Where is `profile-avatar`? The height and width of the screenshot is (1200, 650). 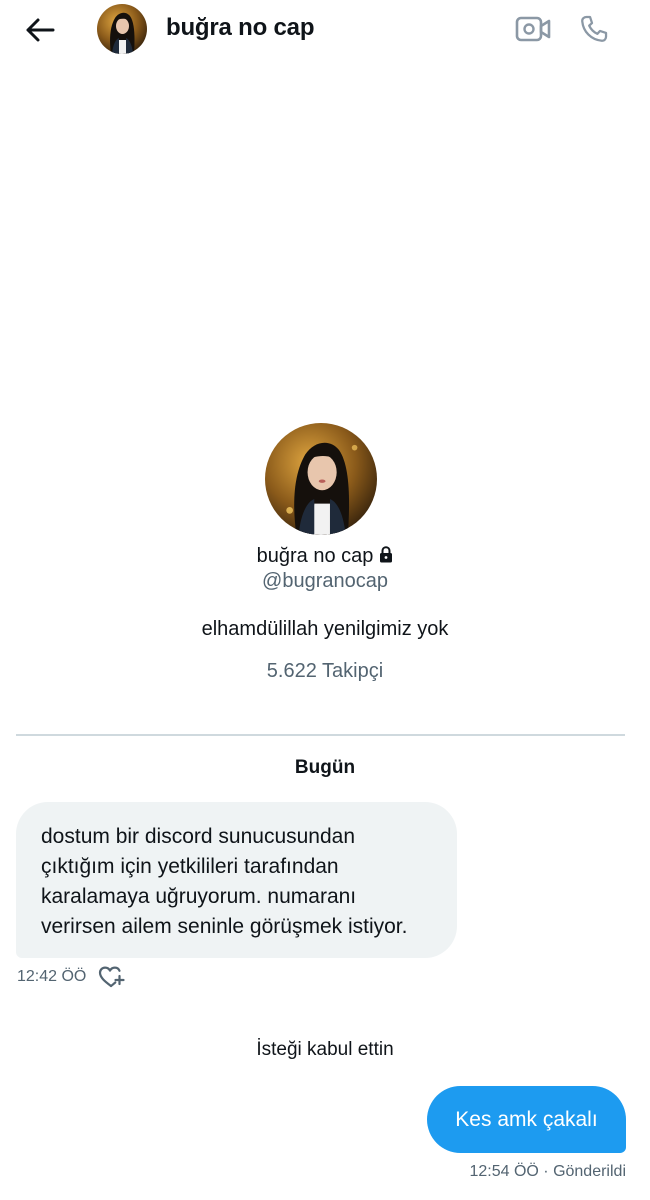
profile-avatar is located at coordinates (321, 479).